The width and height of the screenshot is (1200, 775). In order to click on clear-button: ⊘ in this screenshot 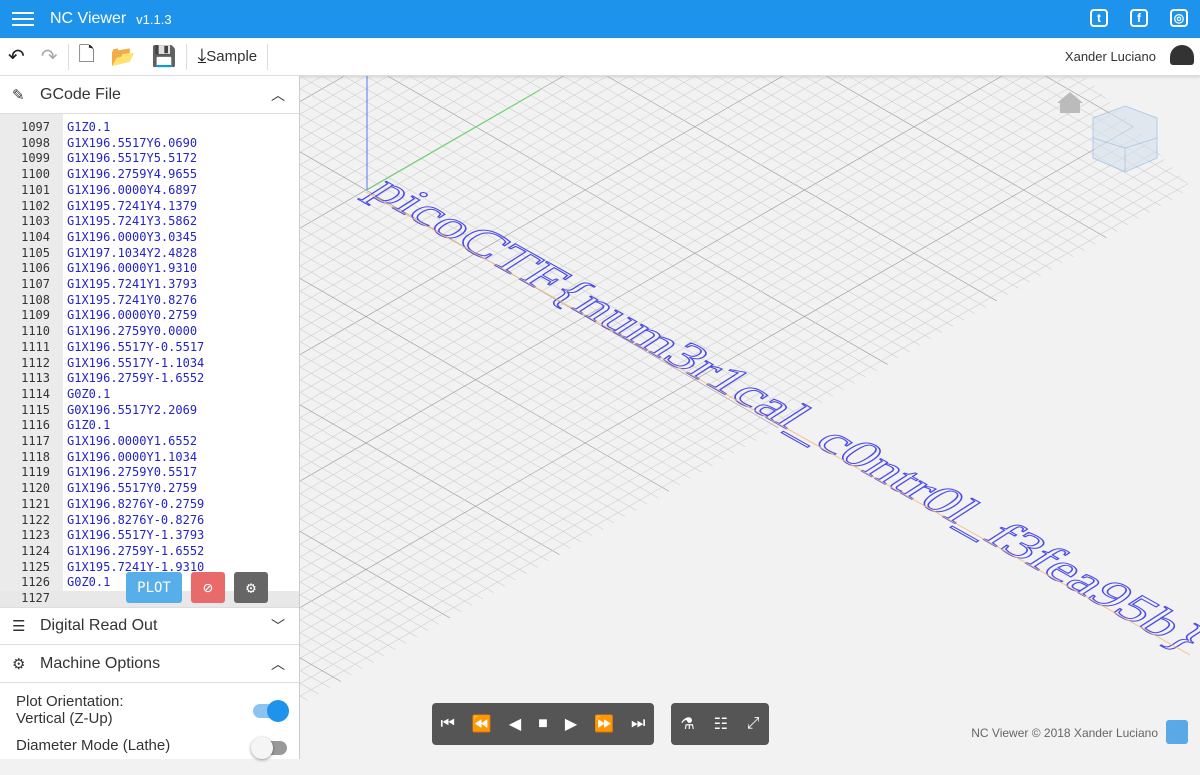, I will do `click(208, 587)`.